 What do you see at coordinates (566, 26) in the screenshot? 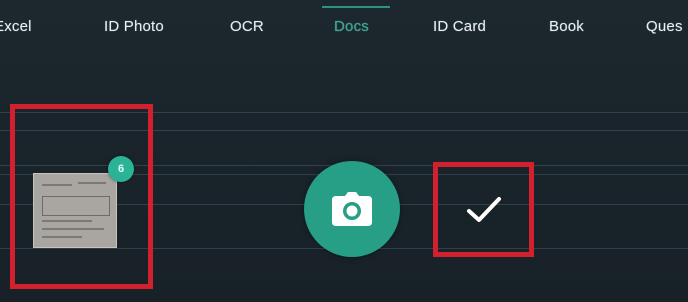
I see `tab-book: Book` at bounding box center [566, 26].